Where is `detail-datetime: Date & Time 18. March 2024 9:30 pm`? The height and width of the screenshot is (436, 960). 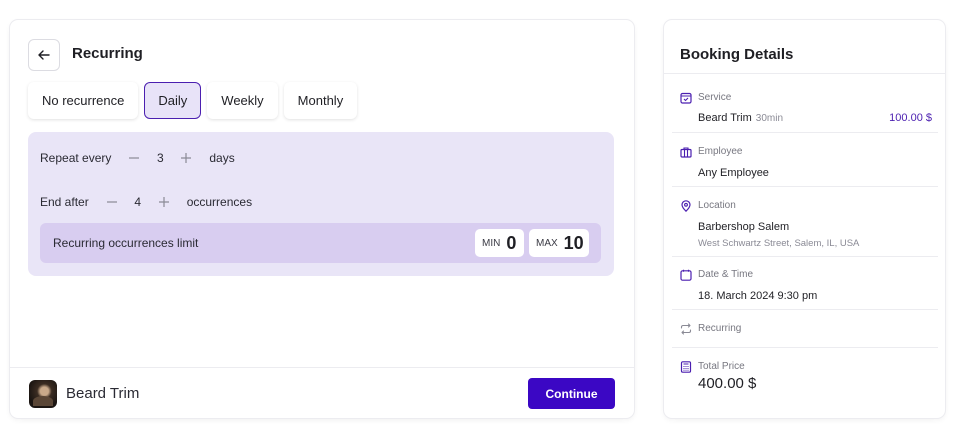 detail-datetime: Date & Time 18. March 2024 9:30 pm is located at coordinates (805, 289).